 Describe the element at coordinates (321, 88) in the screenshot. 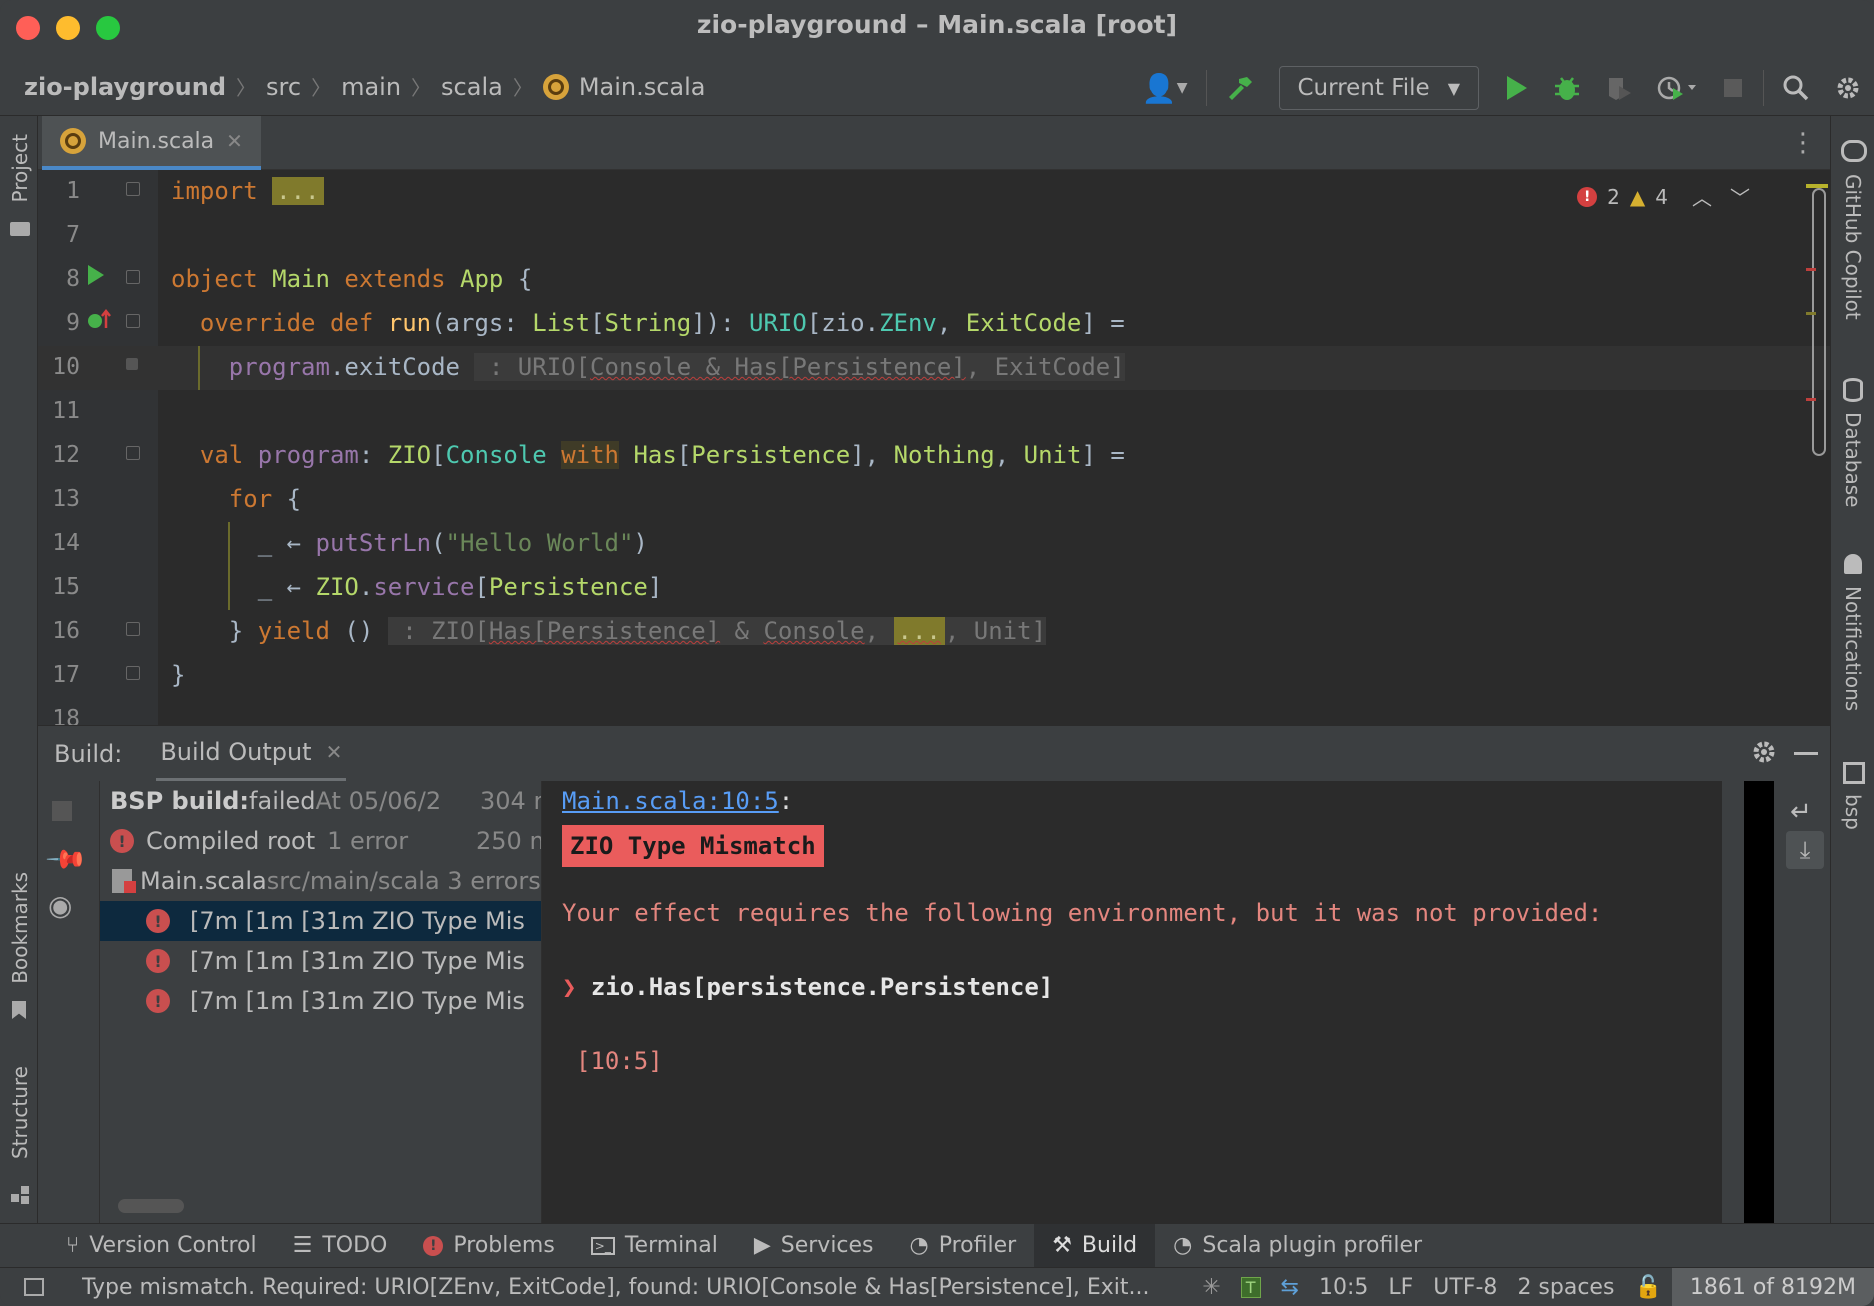

I see `chevron-right-icon: 〉` at that location.